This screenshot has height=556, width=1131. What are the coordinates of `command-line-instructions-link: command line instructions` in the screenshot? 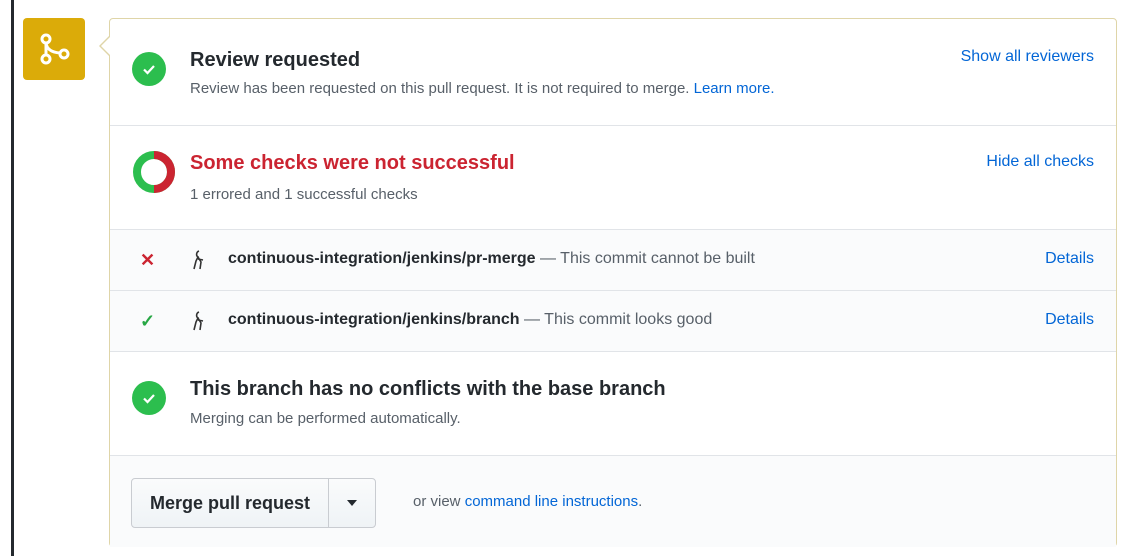 It's located at (551, 501).